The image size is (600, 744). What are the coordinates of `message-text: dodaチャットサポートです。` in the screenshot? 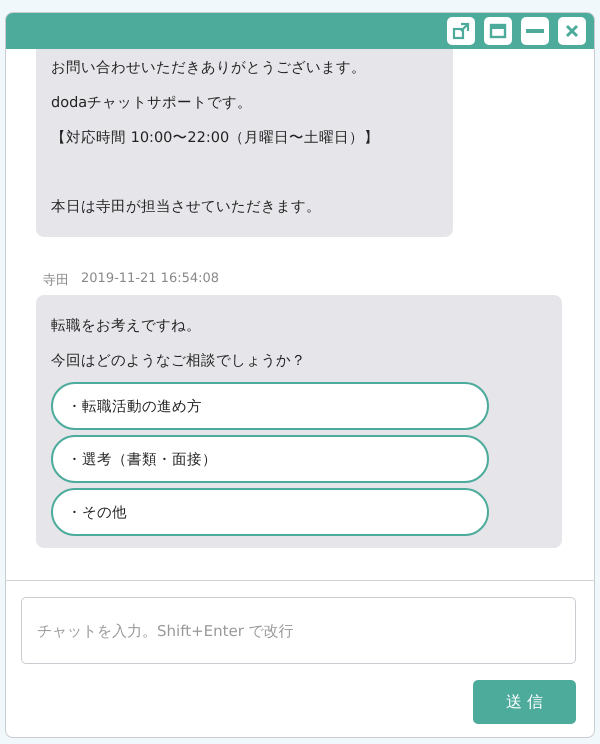 It's located at (152, 103).